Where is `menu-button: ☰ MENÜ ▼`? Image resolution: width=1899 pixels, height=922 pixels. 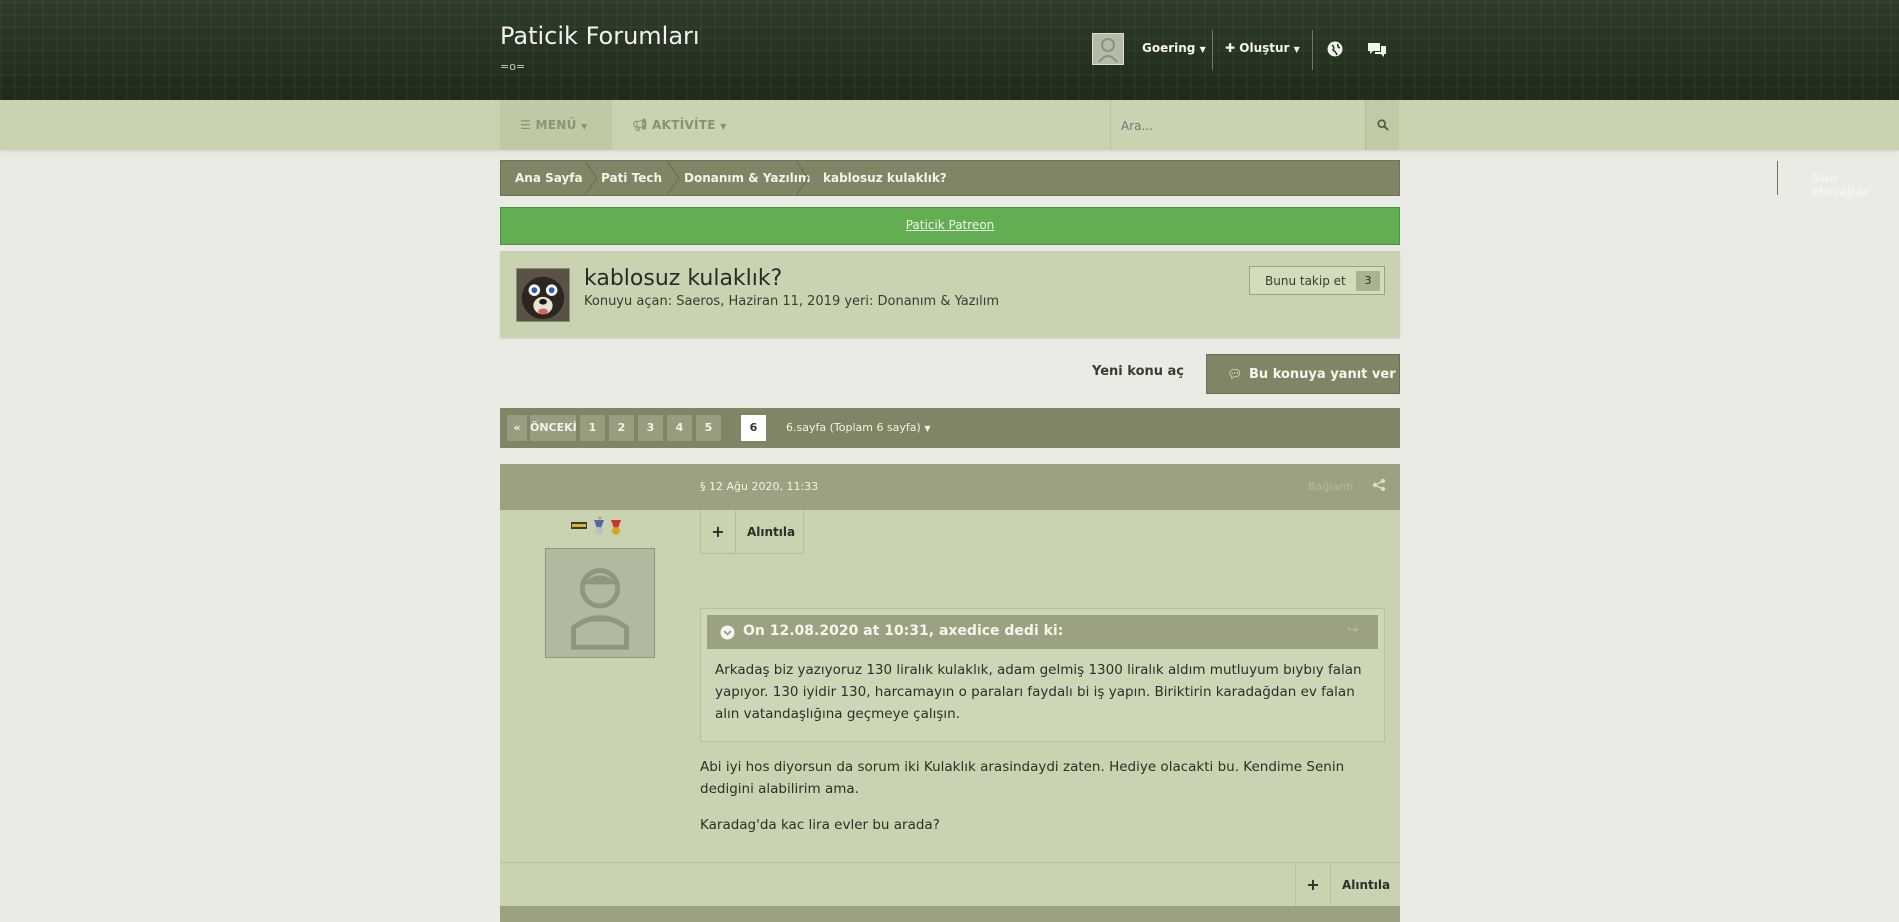
menu-button: ☰ MENÜ ▼ is located at coordinates (556, 125).